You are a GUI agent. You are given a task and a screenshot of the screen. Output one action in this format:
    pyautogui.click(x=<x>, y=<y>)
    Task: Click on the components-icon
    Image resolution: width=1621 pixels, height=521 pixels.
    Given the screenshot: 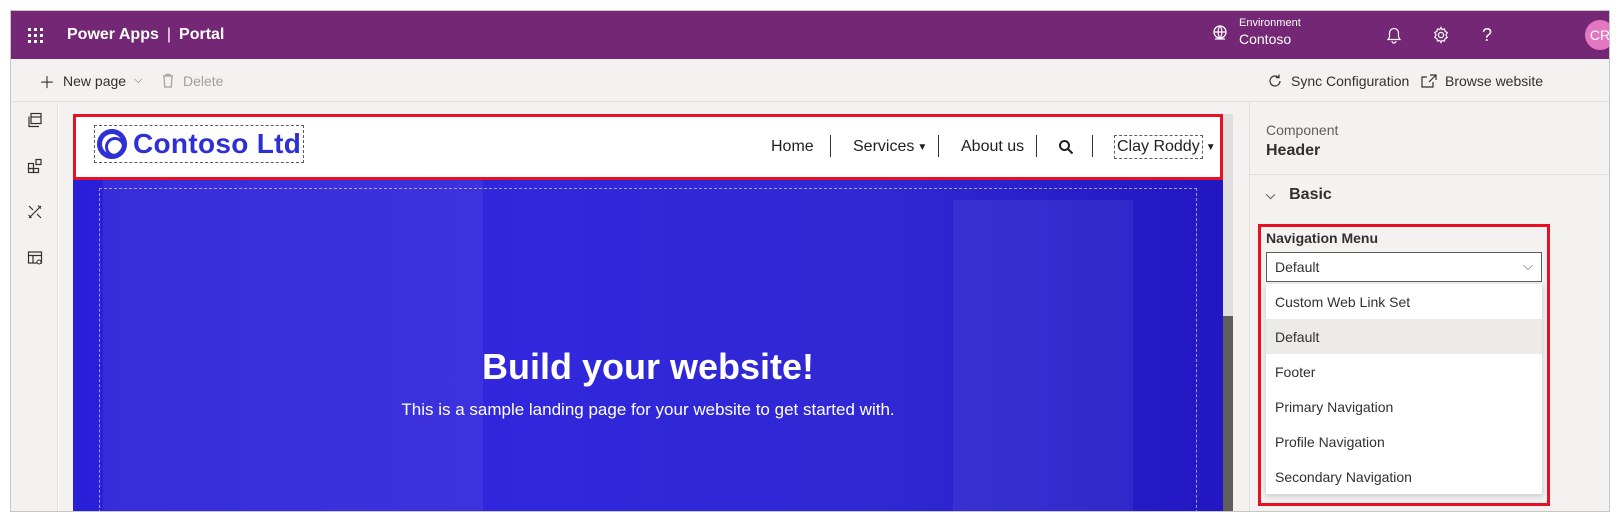 What is the action you would take?
    pyautogui.click(x=35, y=166)
    